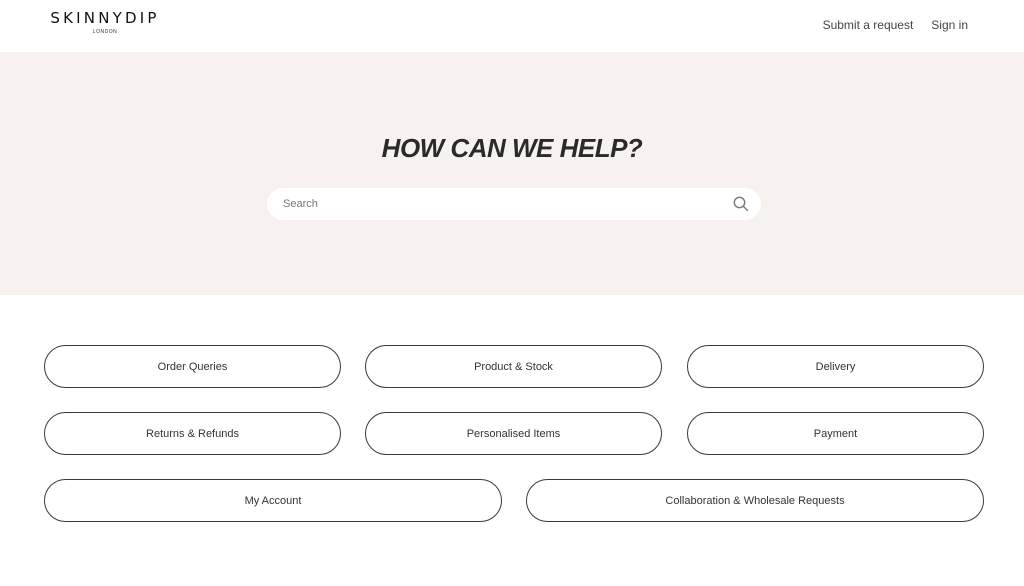  What do you see at coordinates (192, 433) in the screenshot?
I see `category-returns-refunds: Returns & Refunds` at bounding box center [192, 433].